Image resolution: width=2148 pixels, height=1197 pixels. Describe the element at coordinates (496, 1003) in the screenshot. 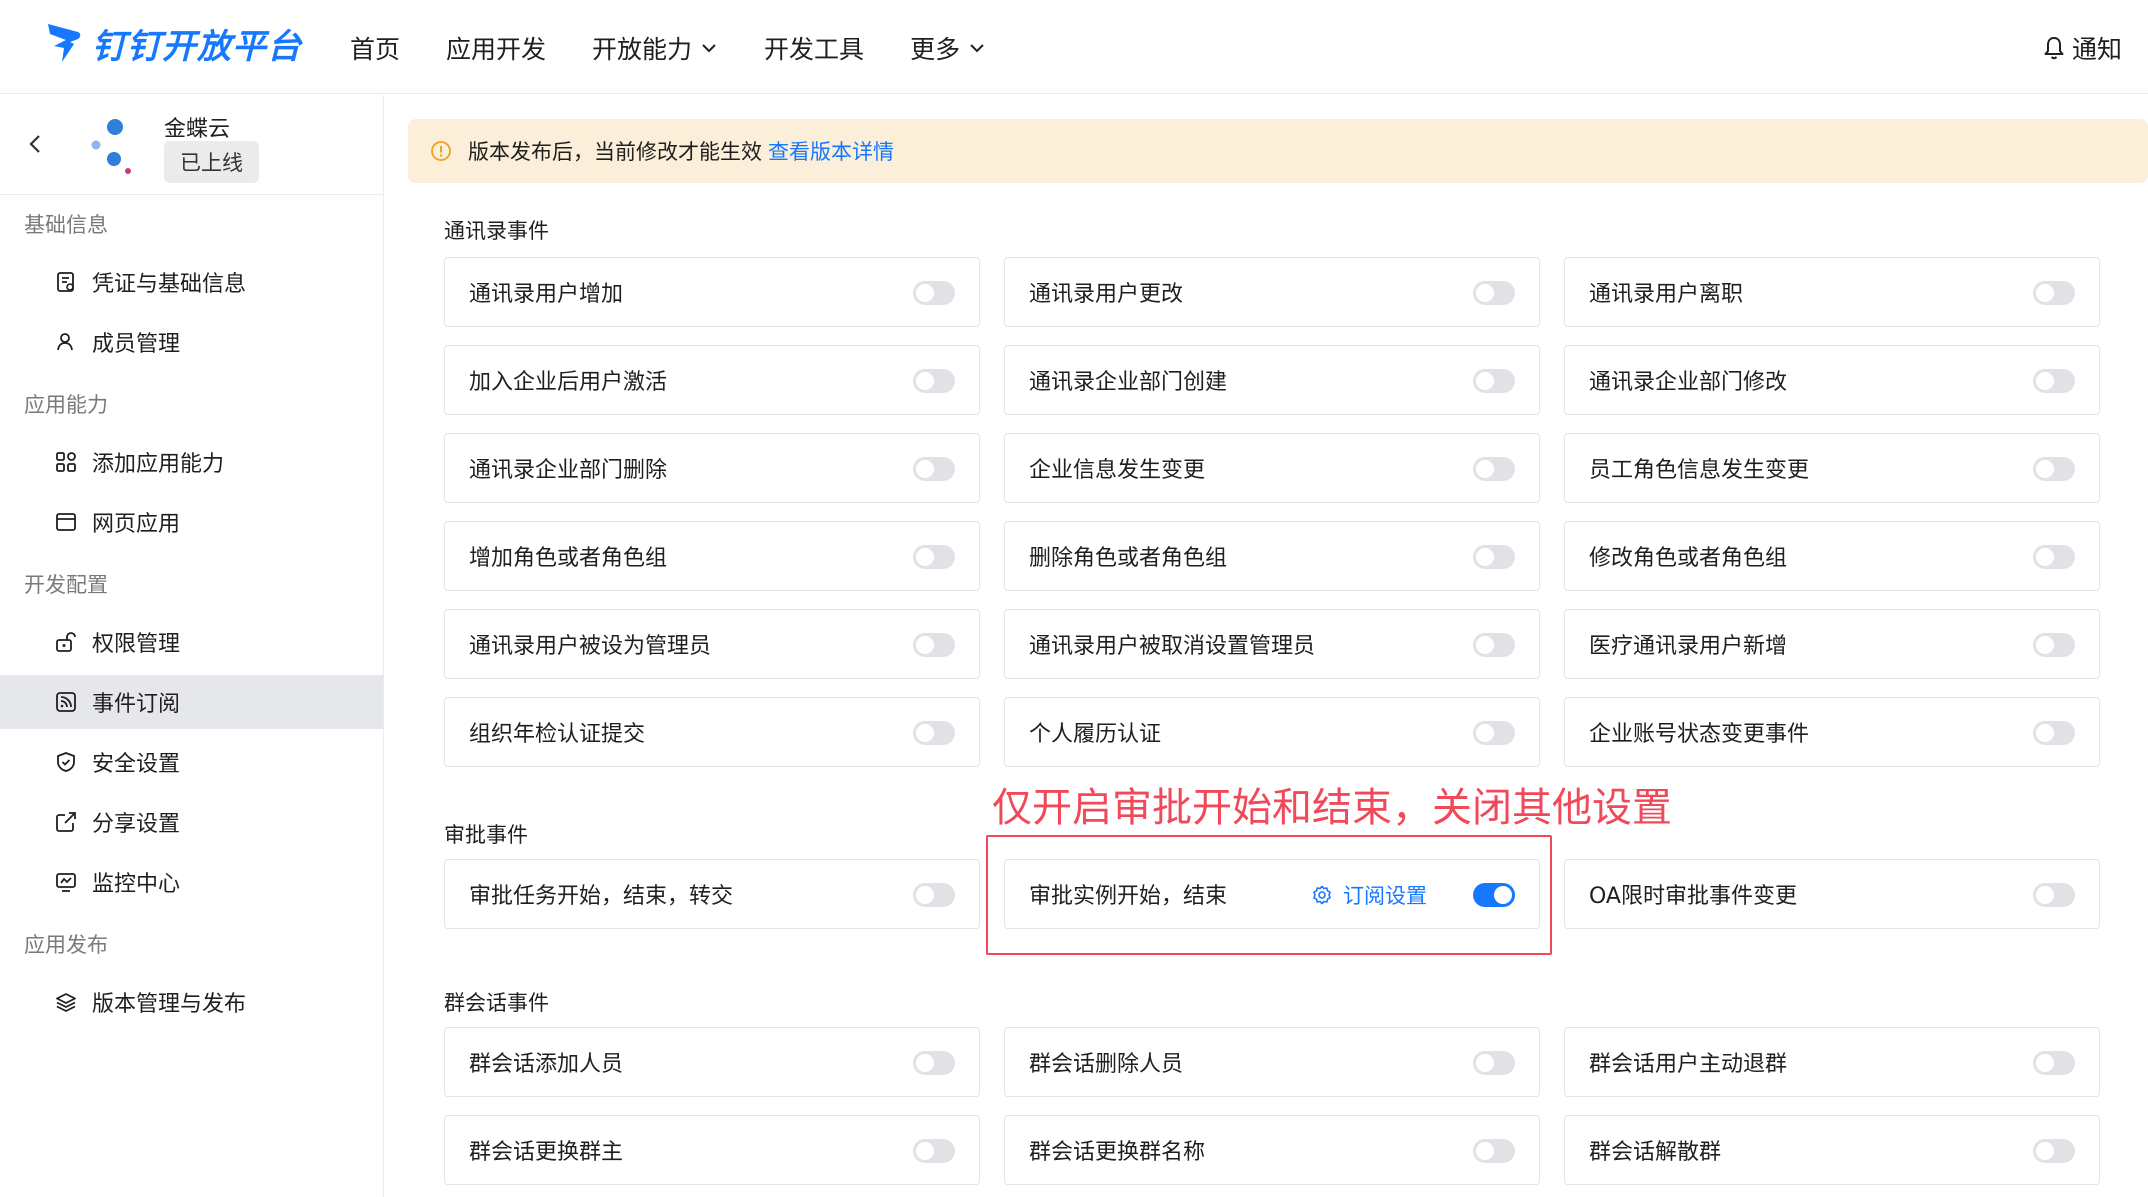

I see `section-title-group-chat: 群会话事件` at that location.